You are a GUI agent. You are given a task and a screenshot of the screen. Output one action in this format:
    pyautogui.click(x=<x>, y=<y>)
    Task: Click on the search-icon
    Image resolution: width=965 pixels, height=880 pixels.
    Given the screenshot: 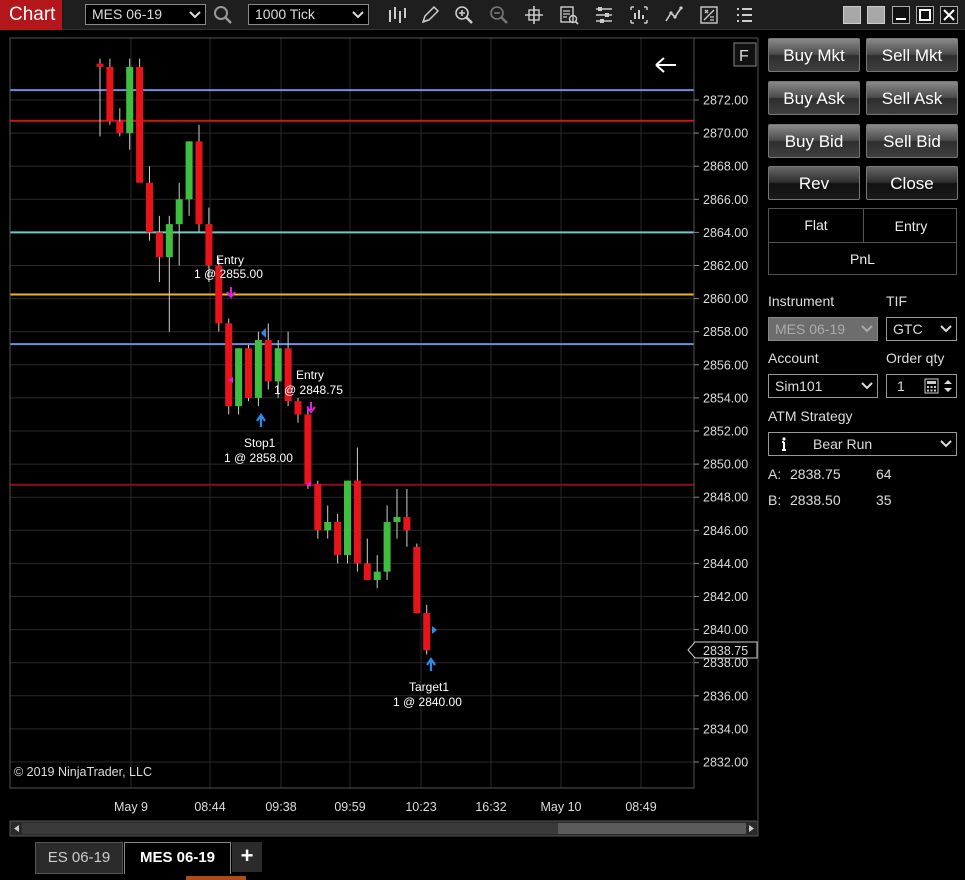 What is the action you would take?
    pyautogui.click(x=223, y=15)
    